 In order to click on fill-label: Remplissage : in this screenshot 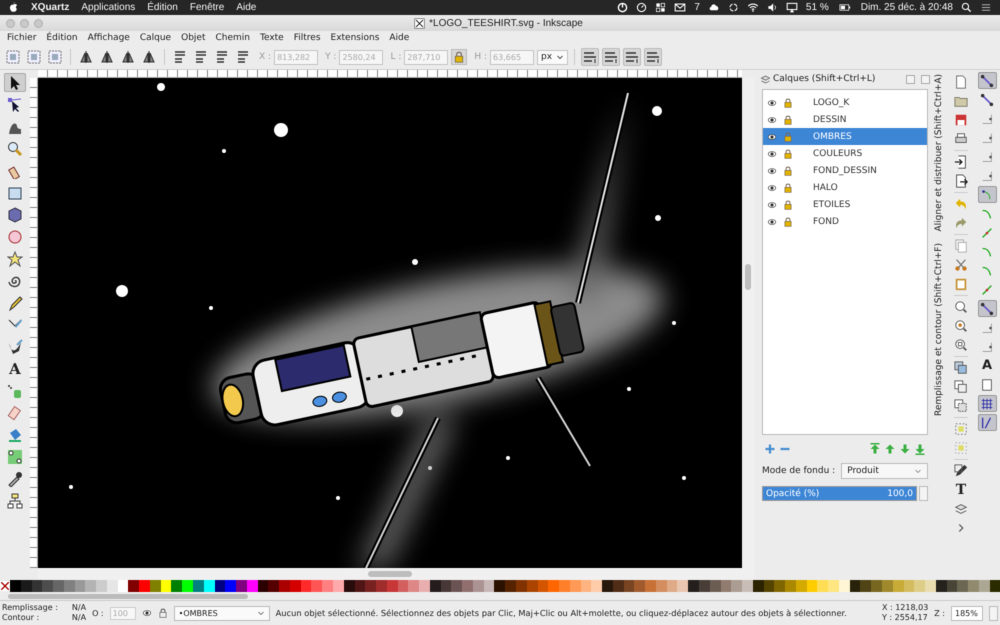, I will do `click(30, 608)`.